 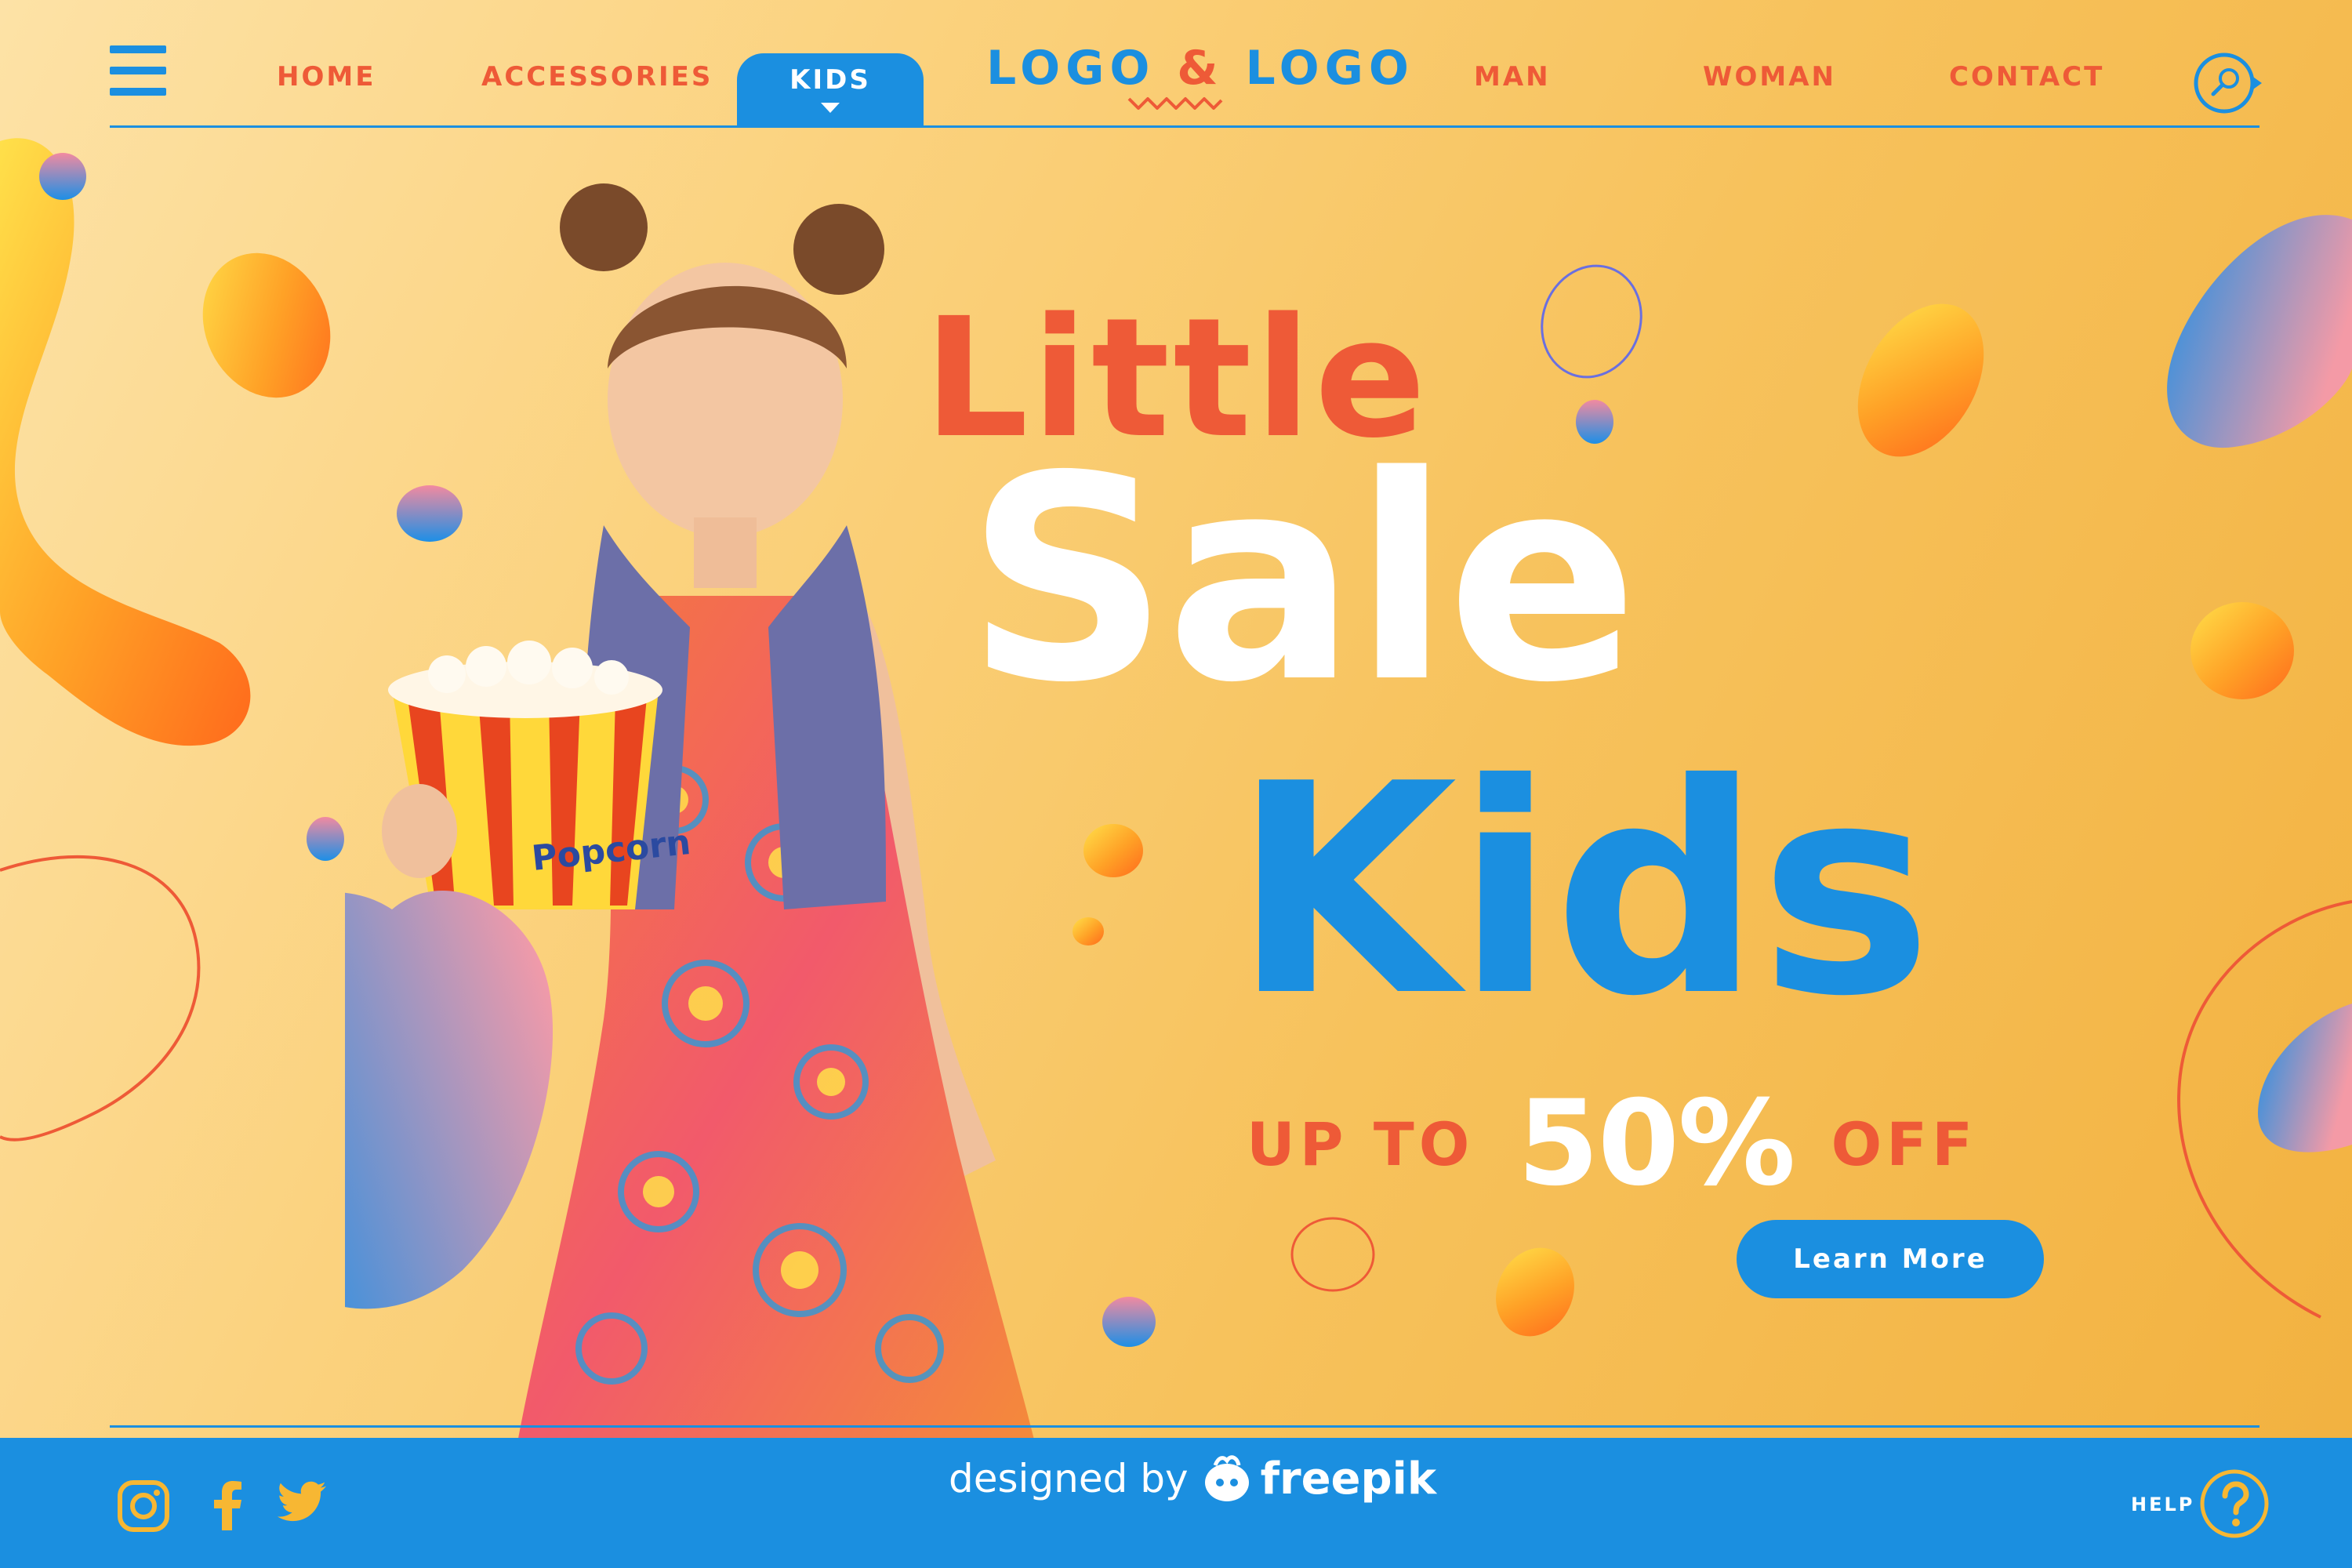 I want to click on twitter-icon, so click(x=303, y=1506).